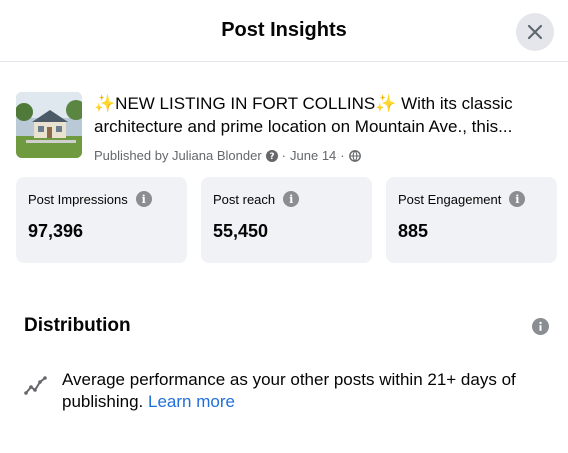  I want to click on post-date: June 14, so click(313, 155).